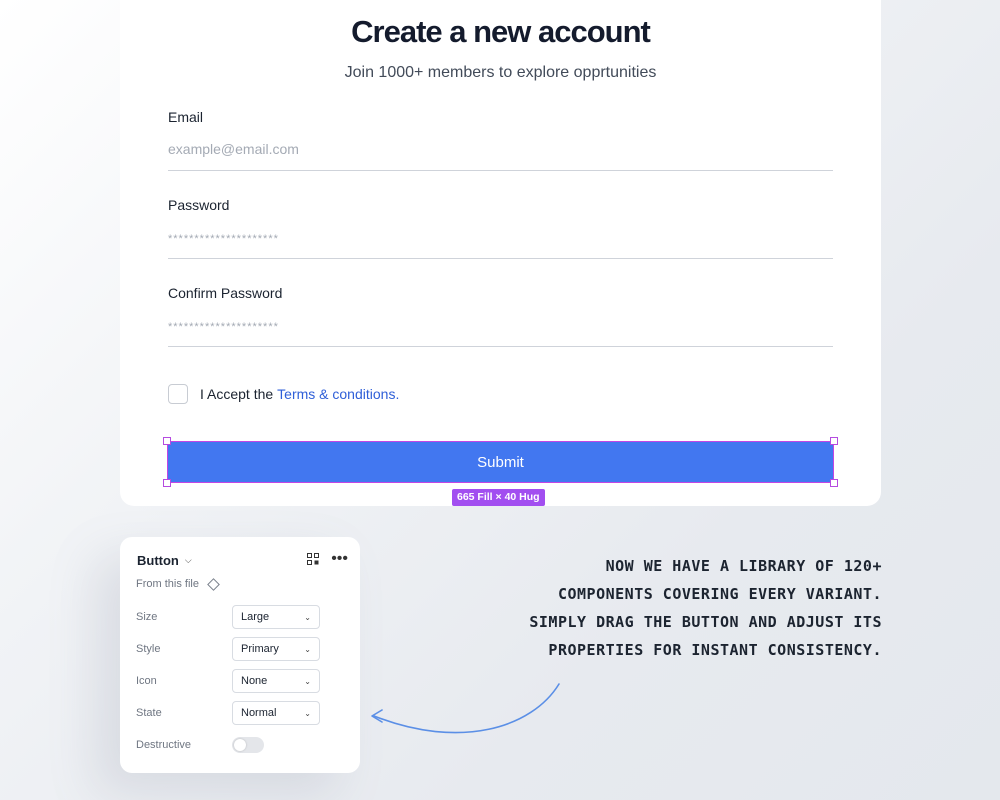 This screenshot has width=1000, height=800. I want to click on select-value: None, so click(254, 681).